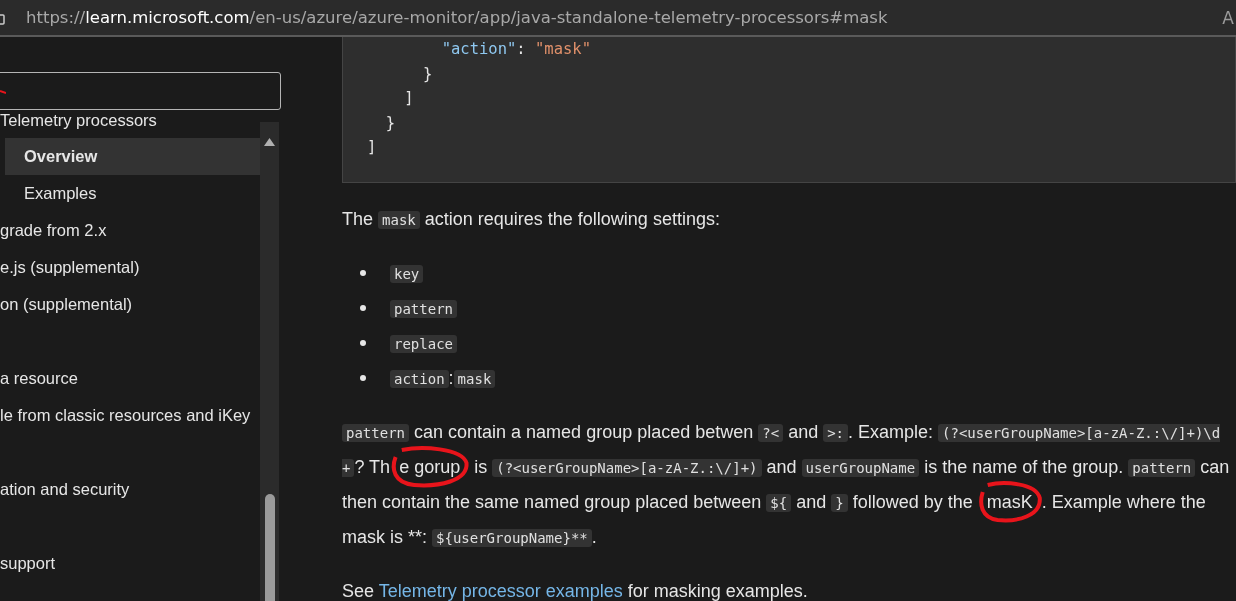 The width and height of the screenshot is (1236, 601). What do you see at coordinates (627, 467) in the screenshot?
I see `inline-code: (?<userGroupName>[a-zA-Z.:\/]+)` at bounding box center [627, 467].